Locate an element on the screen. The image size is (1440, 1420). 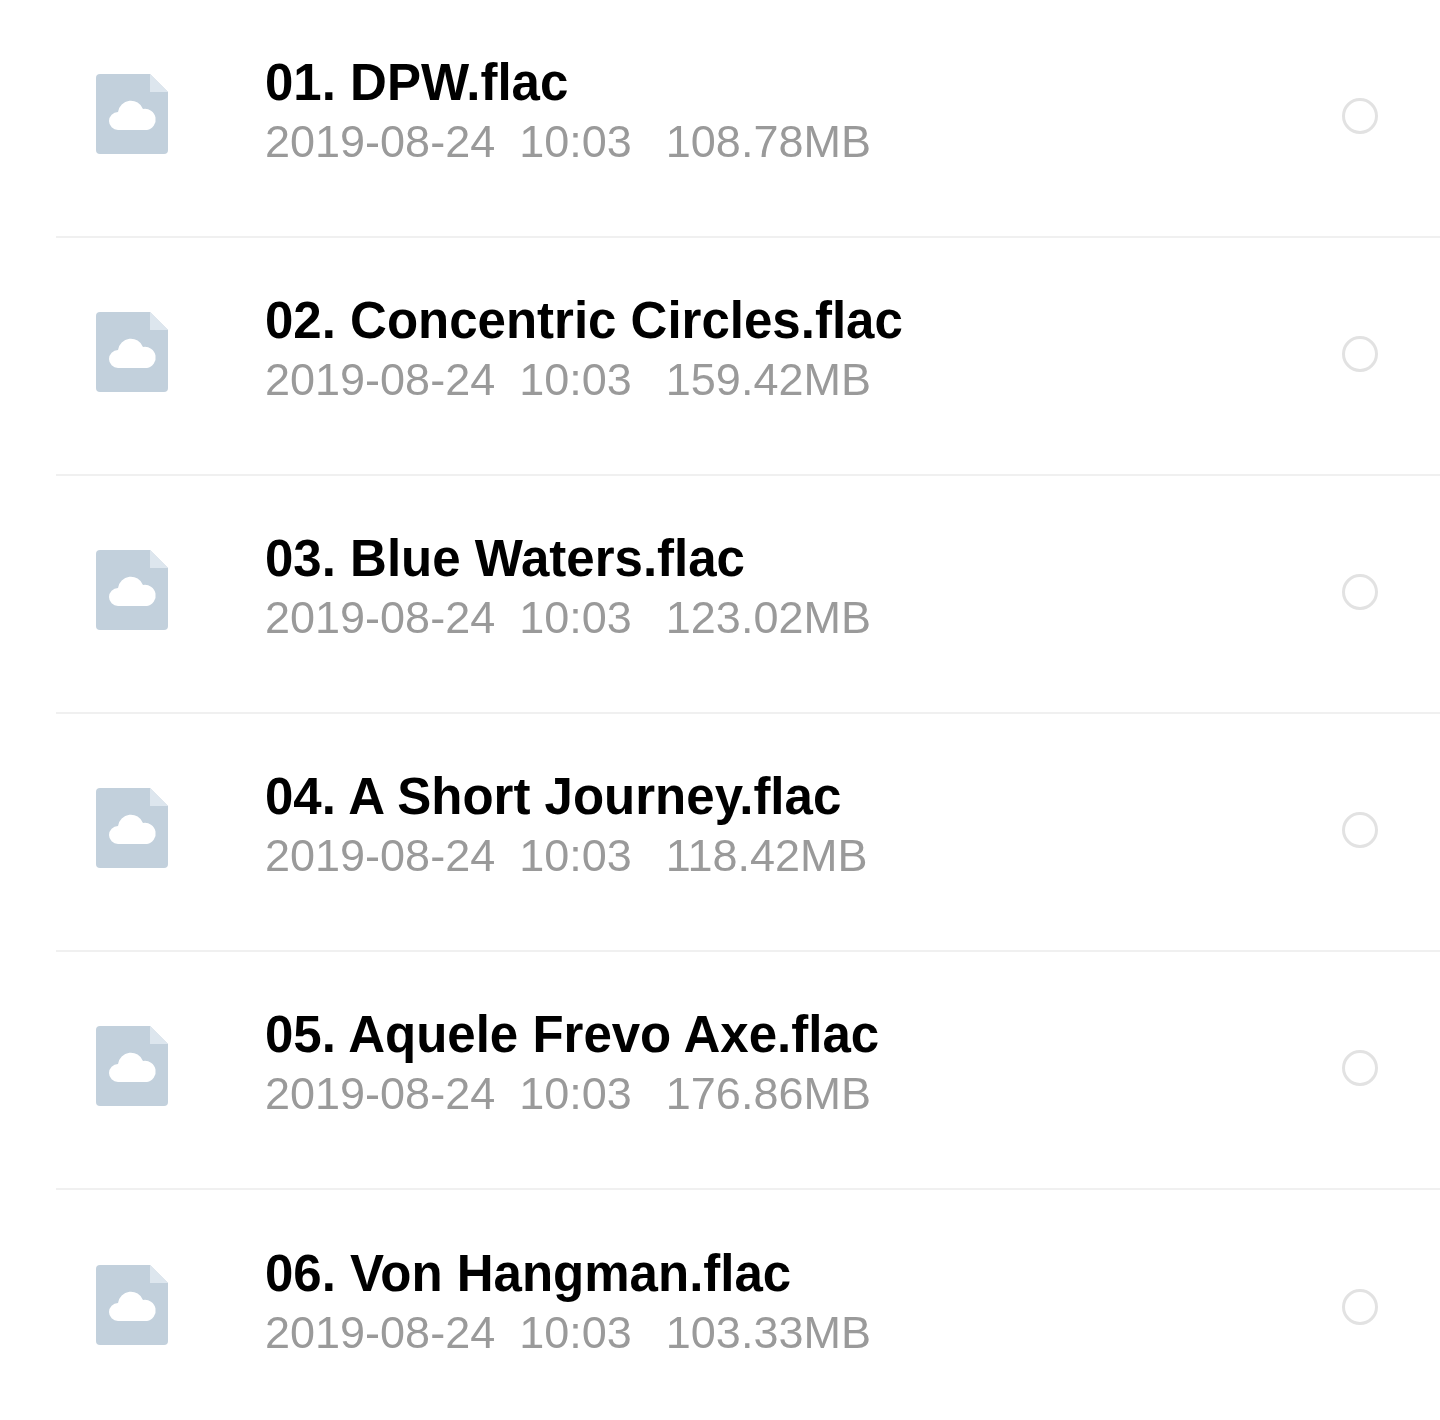
file-name: 02. Concentric Circles.flac is located at coordinates (584, 321).